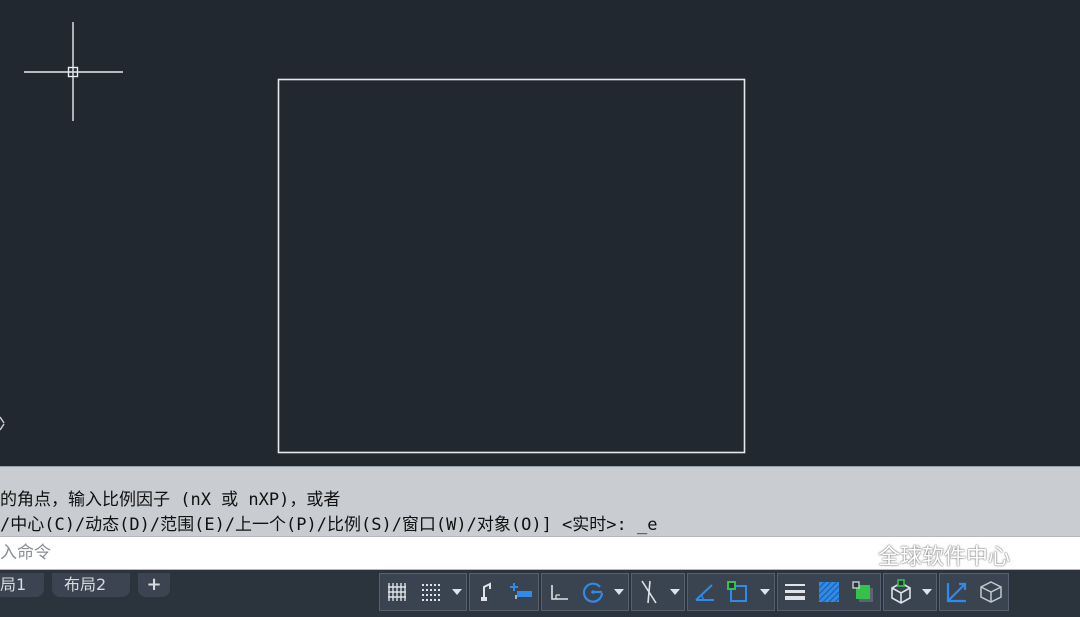  Describe the element at coordinates (2, 423) in the screenshot. I see `ucs-icon` at that location.